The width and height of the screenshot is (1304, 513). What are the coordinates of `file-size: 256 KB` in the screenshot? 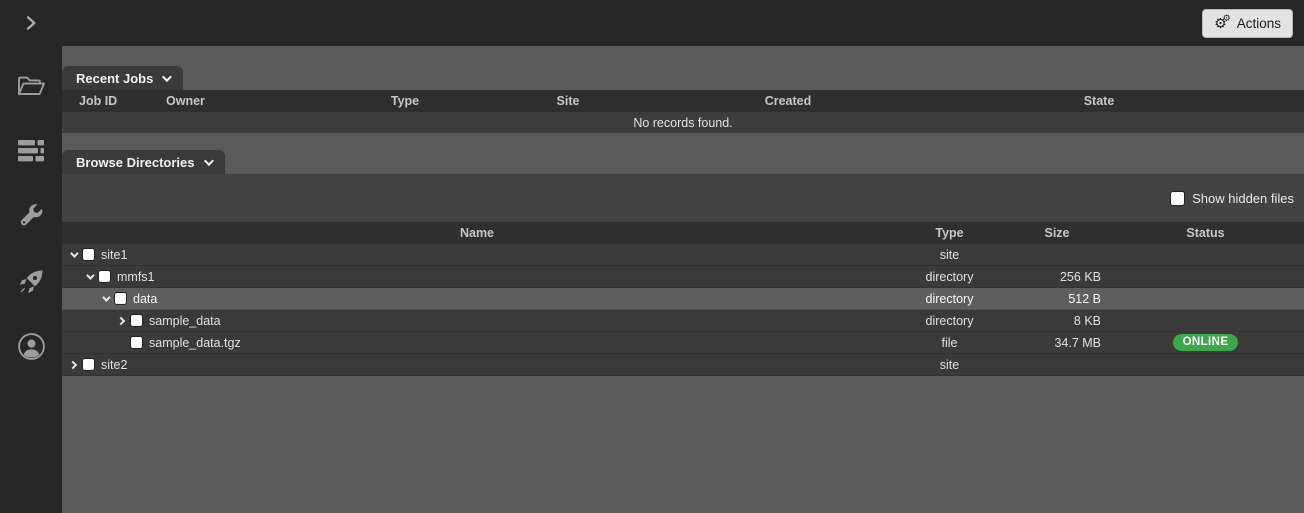 It's located at (1080, 276).